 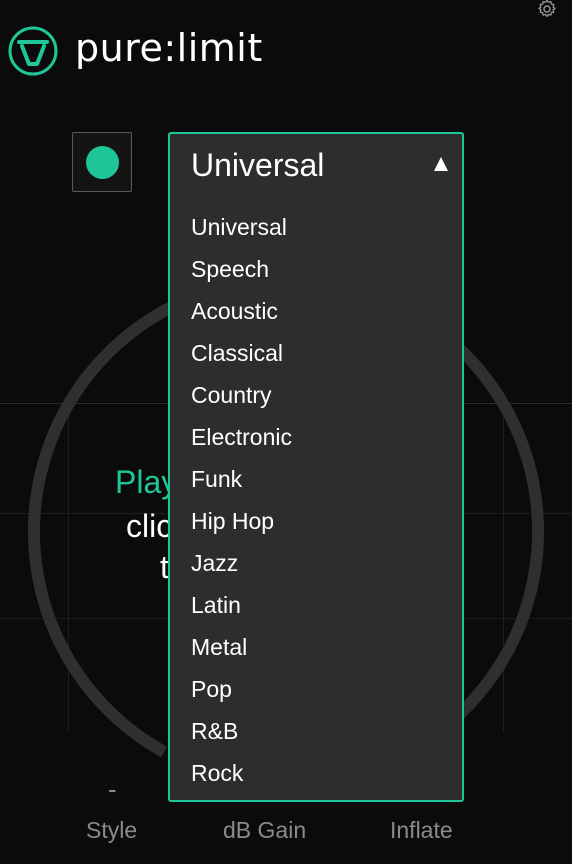 What do you see at coordinates (441, 164) in the screenshot?
I see `caret-up-icon` at bounding box center [441, 164].